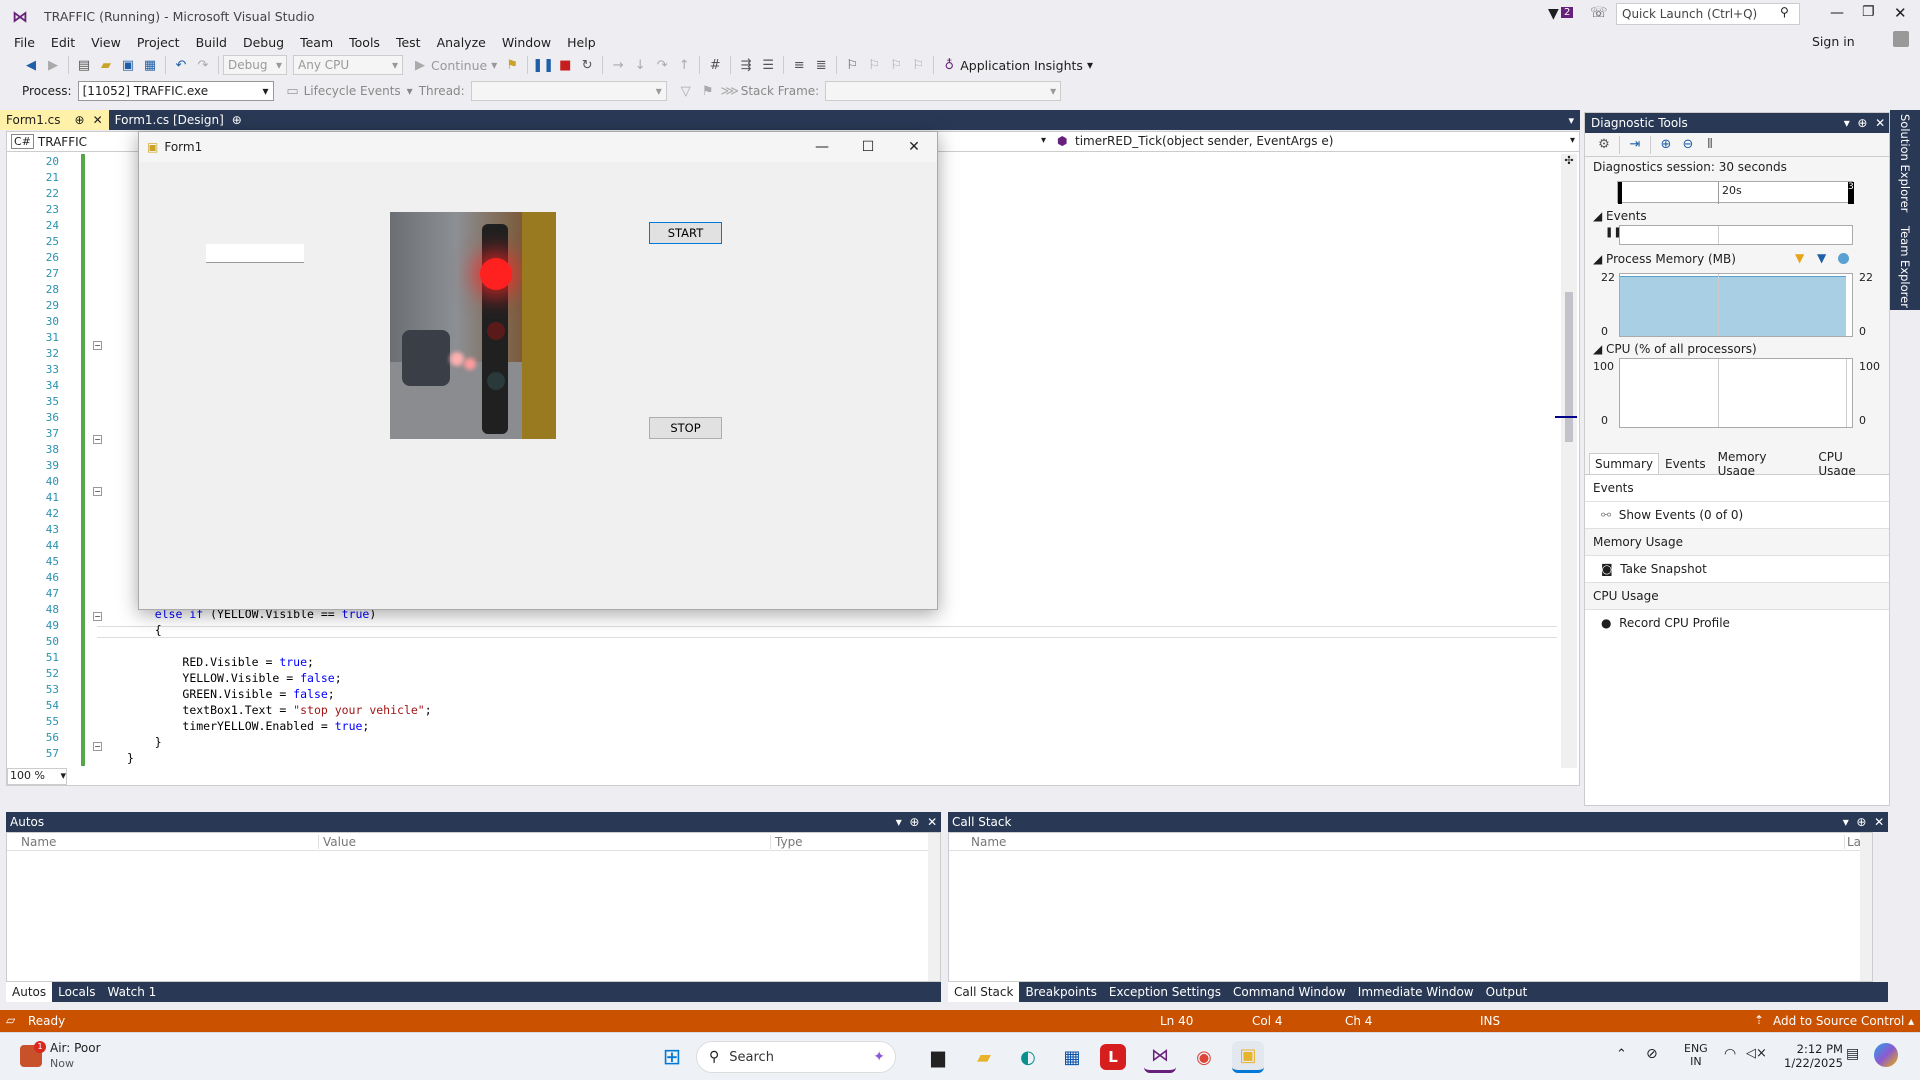 The width and height of the screenshot is (1920, 1080). Describe the element at coordinates (1204, 1057) in the screenshot. I see `chrome-icon: ◉` at that location.